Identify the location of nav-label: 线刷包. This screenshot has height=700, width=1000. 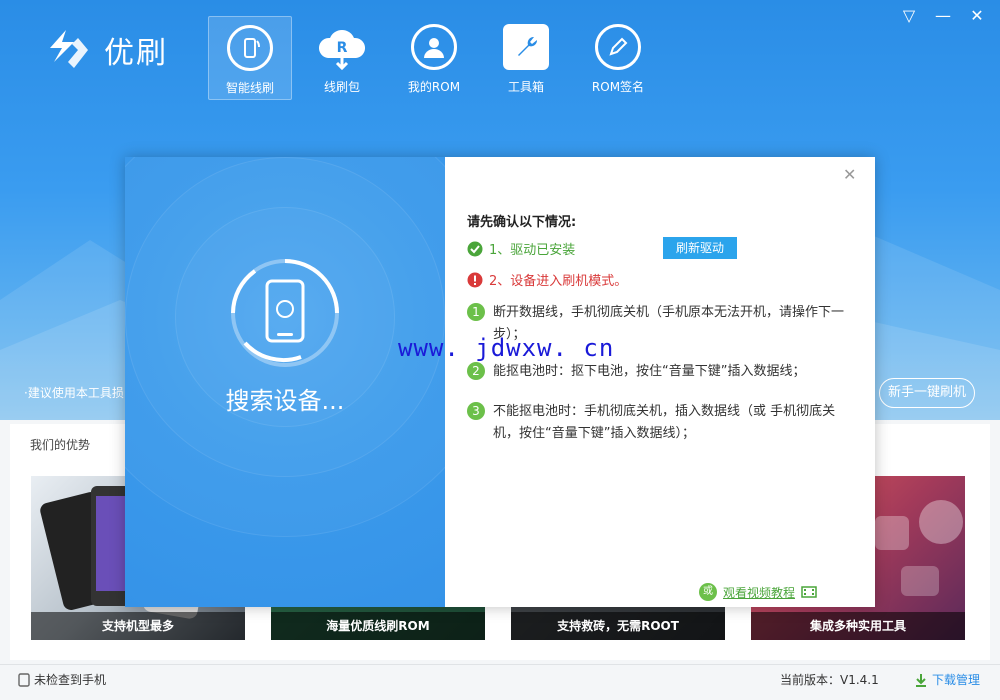
(341, 87).